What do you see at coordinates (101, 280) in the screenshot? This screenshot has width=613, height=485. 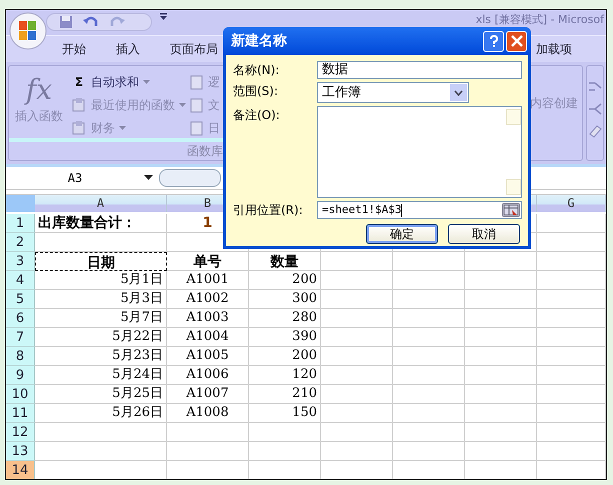 I see `table-cell: 5月1日` at bounding box center [101, 280].